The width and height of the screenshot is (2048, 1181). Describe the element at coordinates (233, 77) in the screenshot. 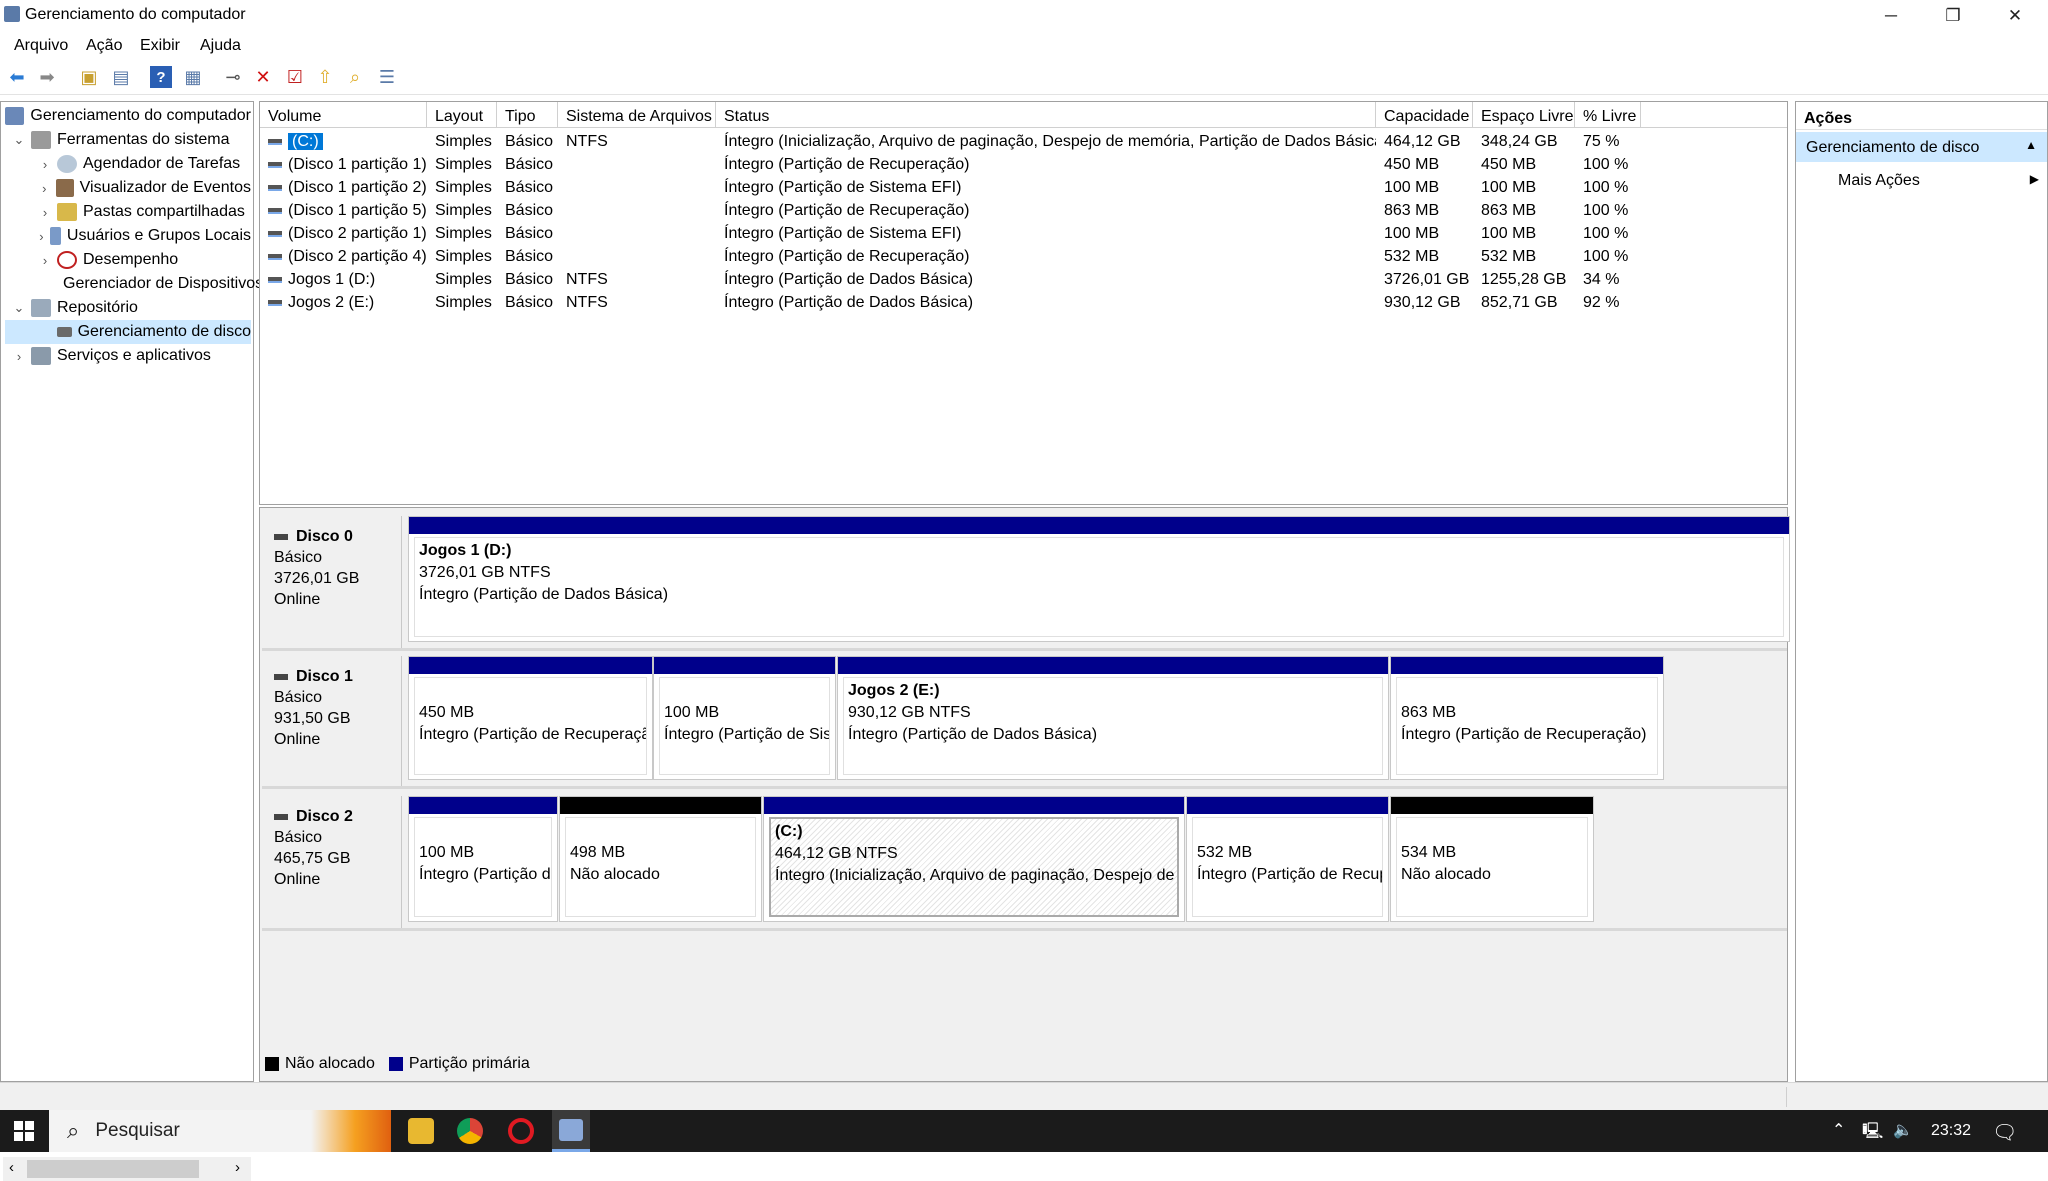

I see `connect-icon: ⊸` at that location.